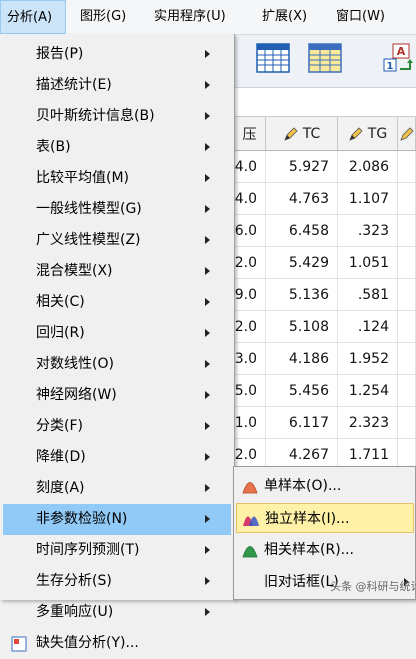 Image resolution: width=416 pixels, height=659 pixels. I want to click on menu-item-label: 相关(C), so click(60, 302).